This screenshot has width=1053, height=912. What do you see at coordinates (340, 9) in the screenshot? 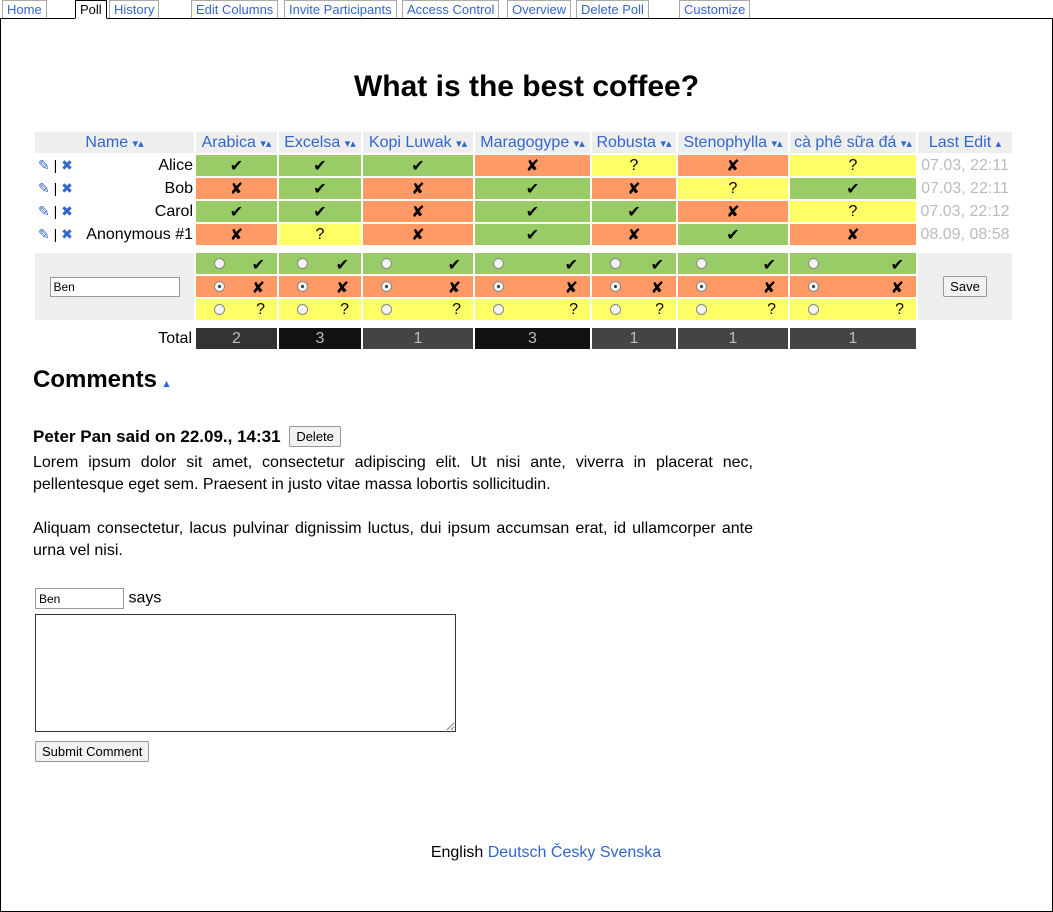
I see `tab-invite-participants: Invite Participants` at bounding box center [340, 9].